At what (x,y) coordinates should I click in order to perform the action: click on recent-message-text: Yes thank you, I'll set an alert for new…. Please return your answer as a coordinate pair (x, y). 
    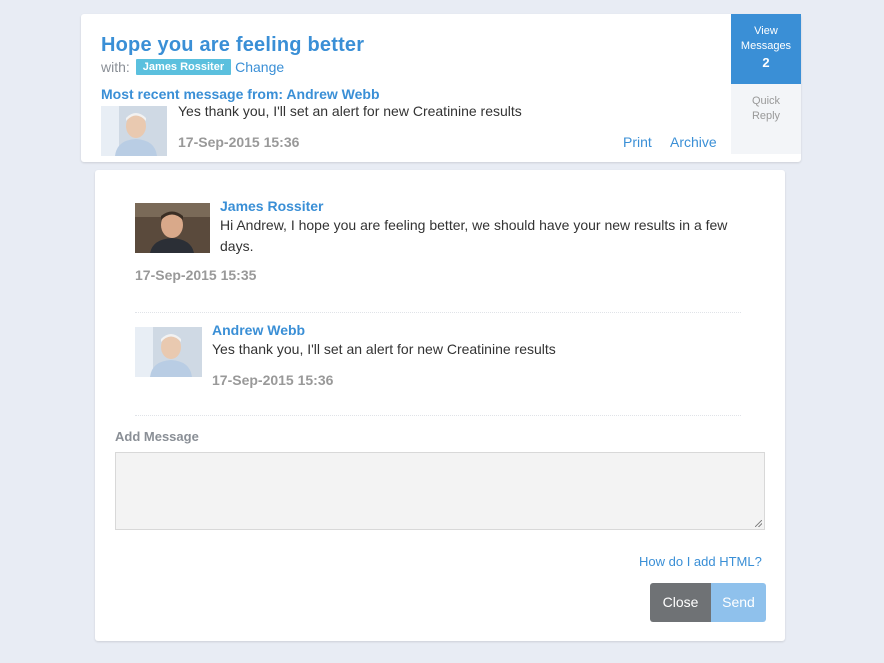
    Looking at the image, I should click on (350, 111).